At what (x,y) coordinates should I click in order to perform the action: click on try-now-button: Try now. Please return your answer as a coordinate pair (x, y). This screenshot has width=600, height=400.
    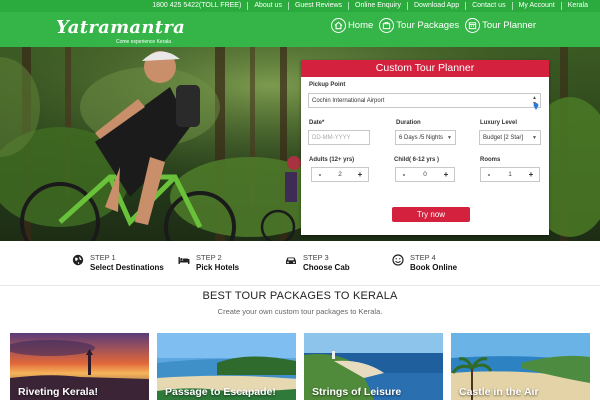
    Looking at the image, I should click on (431, 214).